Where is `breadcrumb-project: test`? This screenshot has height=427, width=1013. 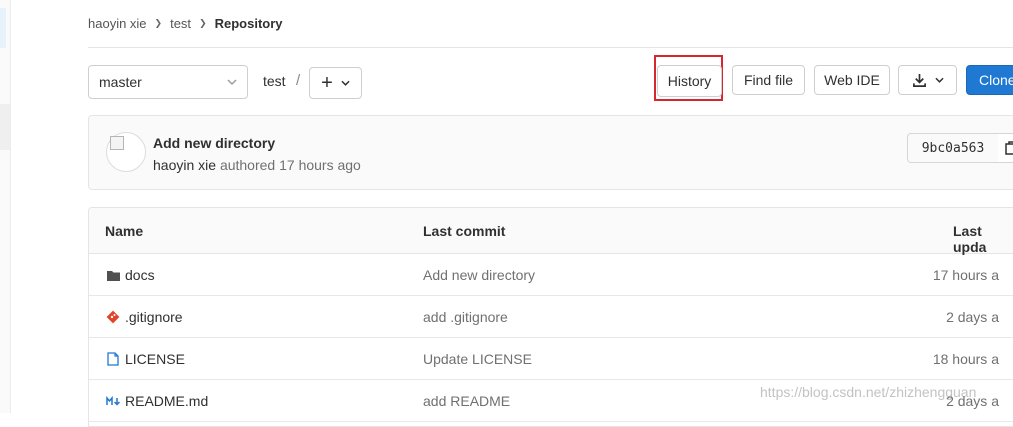 breadcrumb-project: test is located at coordinates (180, 23).